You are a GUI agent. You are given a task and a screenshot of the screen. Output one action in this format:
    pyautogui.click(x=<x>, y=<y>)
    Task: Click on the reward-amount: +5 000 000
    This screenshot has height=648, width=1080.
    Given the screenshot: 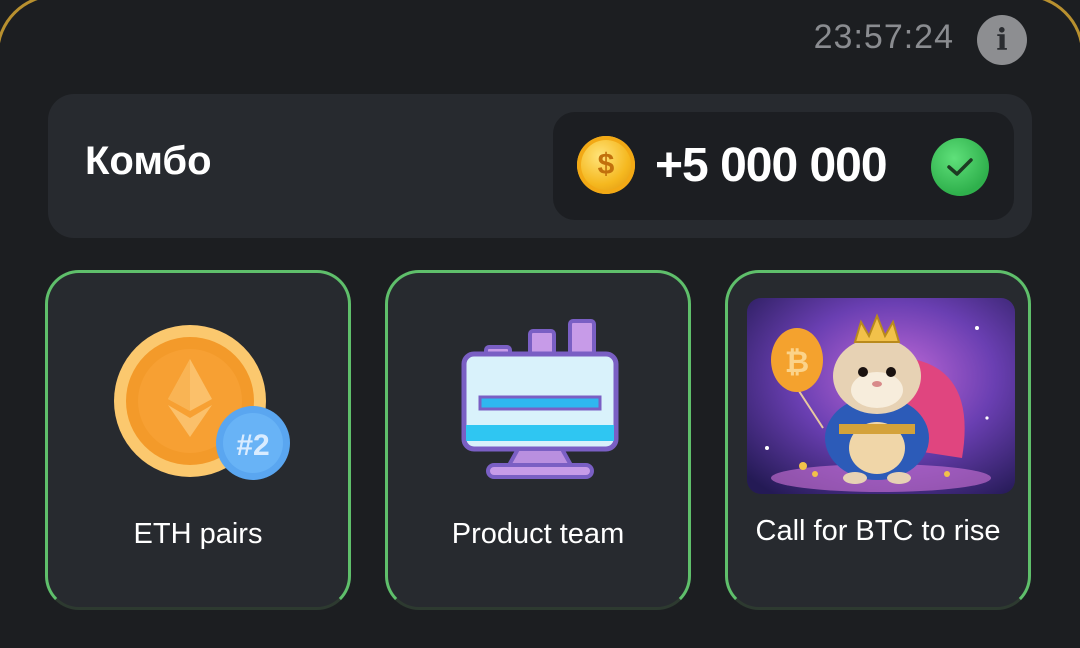 What is the action you would take?
    pyautogui.click(x=771, y=165)
    